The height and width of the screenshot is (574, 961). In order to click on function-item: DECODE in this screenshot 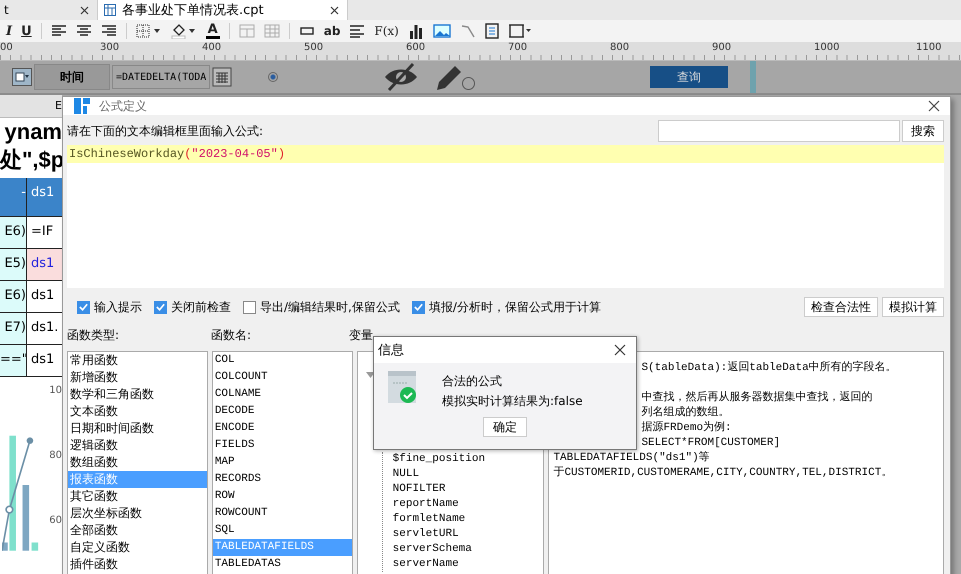, I will do `click(282, 411)`.